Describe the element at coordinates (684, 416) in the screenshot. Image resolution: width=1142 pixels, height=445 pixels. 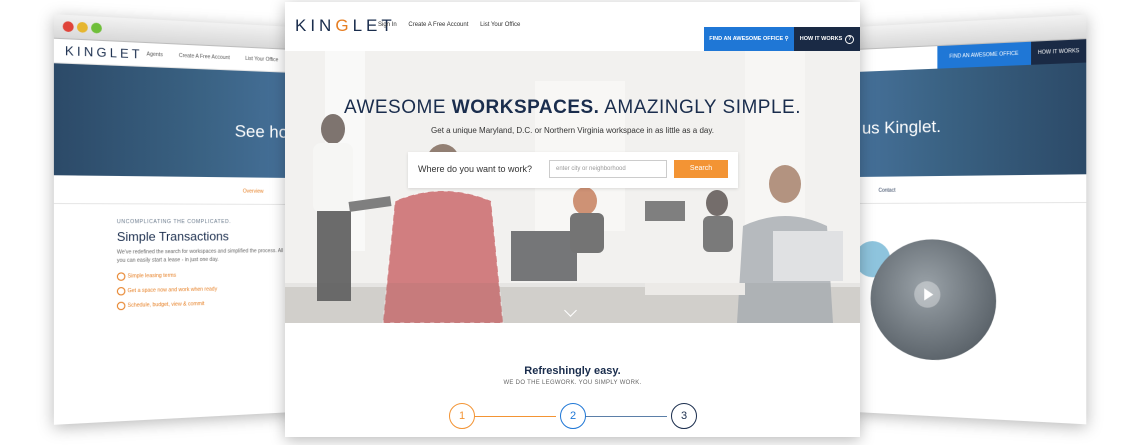
I see `step-3: 3` at that location.